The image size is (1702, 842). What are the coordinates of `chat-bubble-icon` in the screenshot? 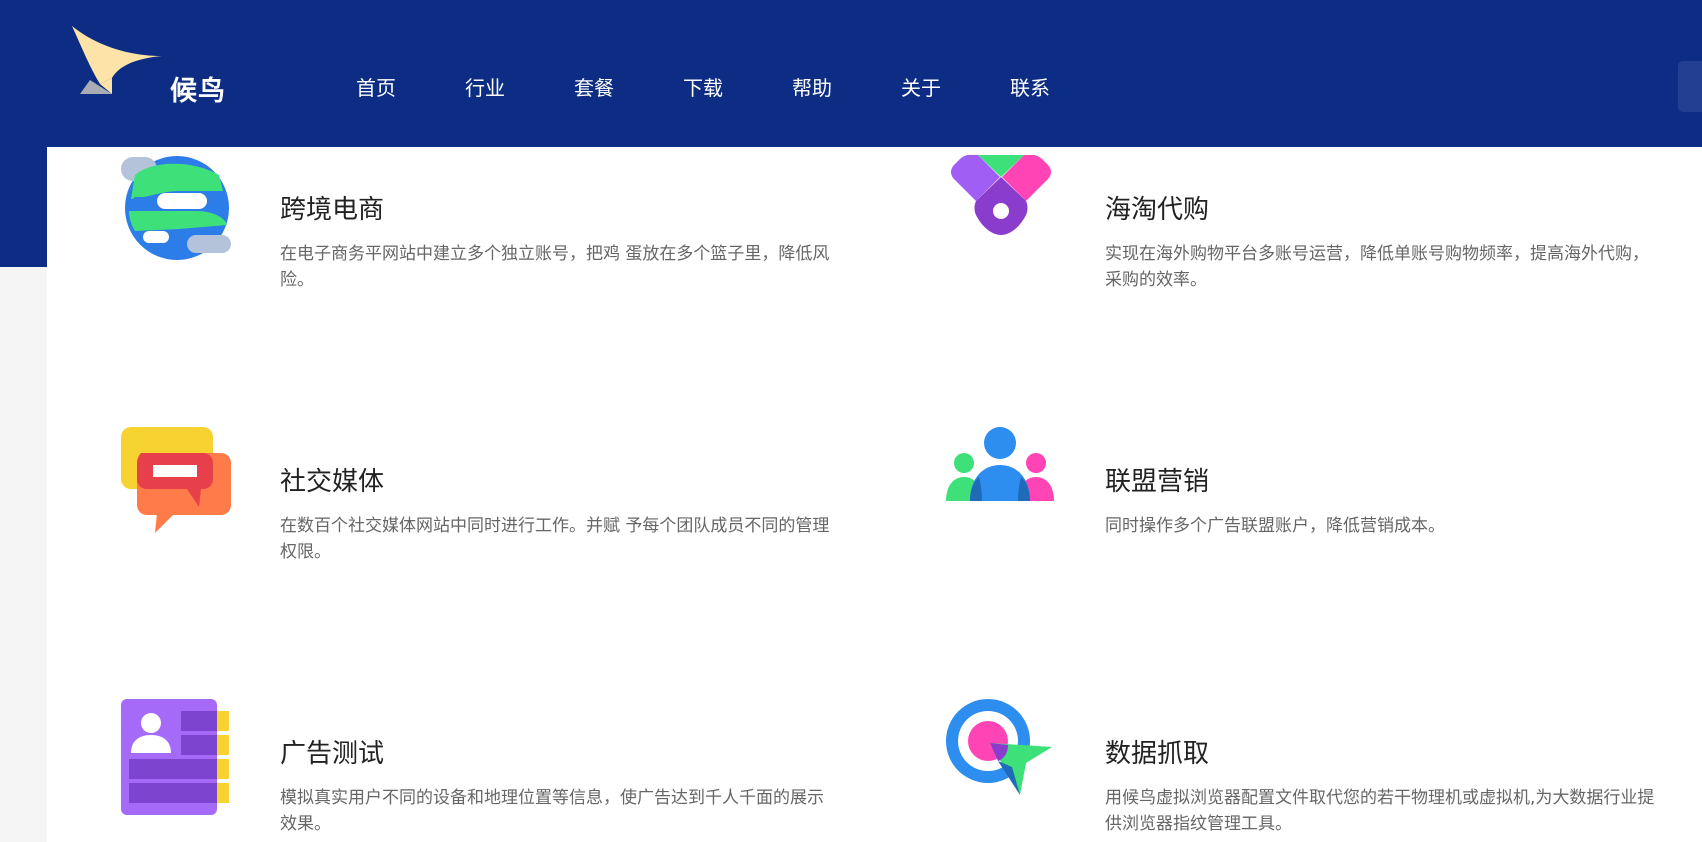 It's located at (176, 489).